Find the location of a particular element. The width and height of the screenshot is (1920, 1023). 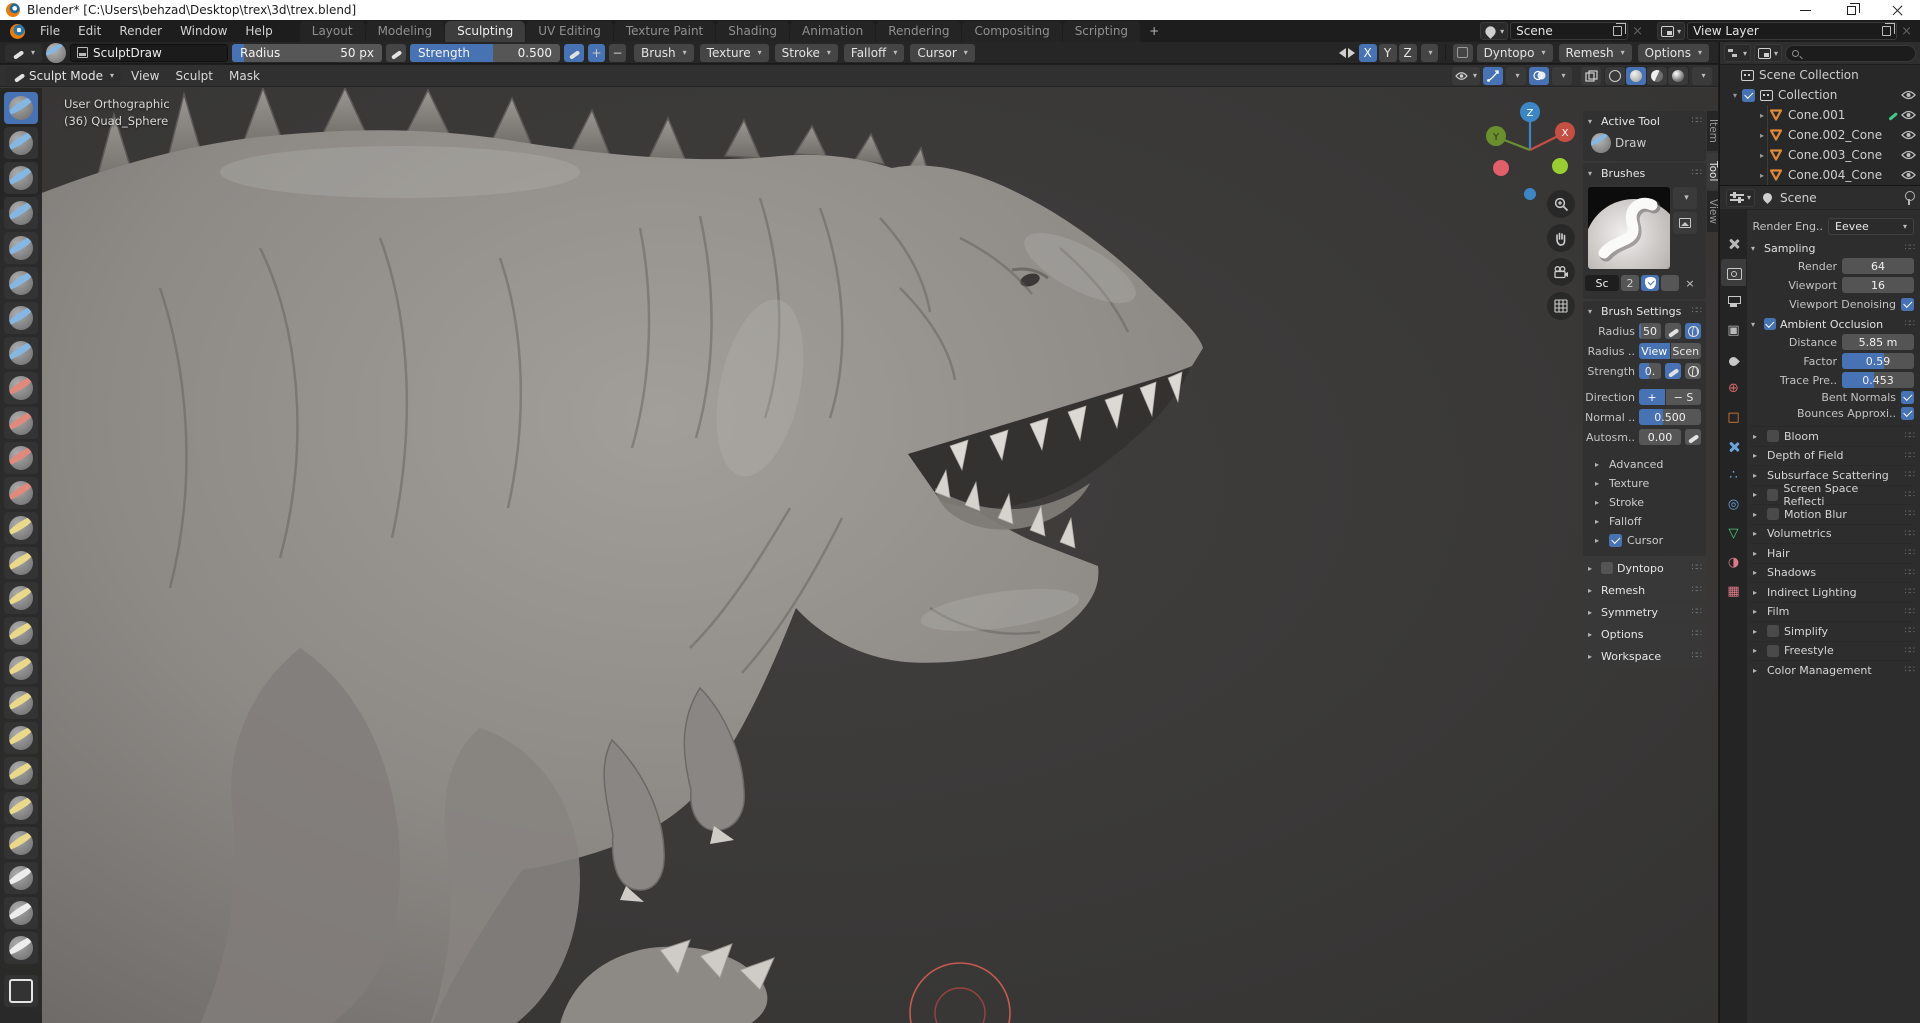

render-panel-row: ▸ Volumetrics ∷∷ is located at coordinates (1833, 533).